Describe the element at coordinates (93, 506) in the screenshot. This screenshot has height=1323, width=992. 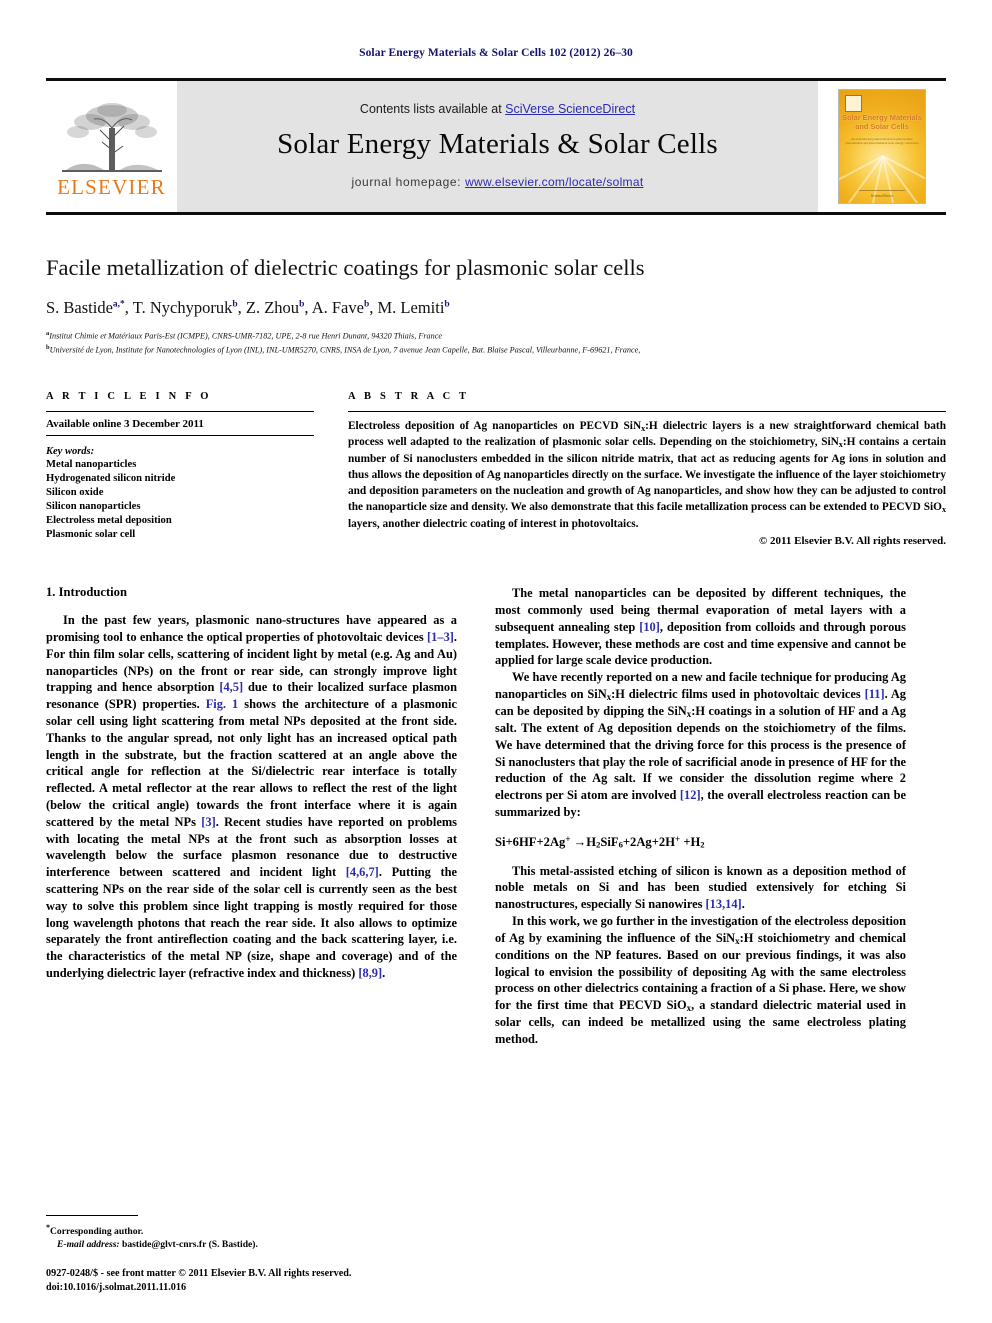
I see `keyword-item: Silicon nanoparticles` at that location.